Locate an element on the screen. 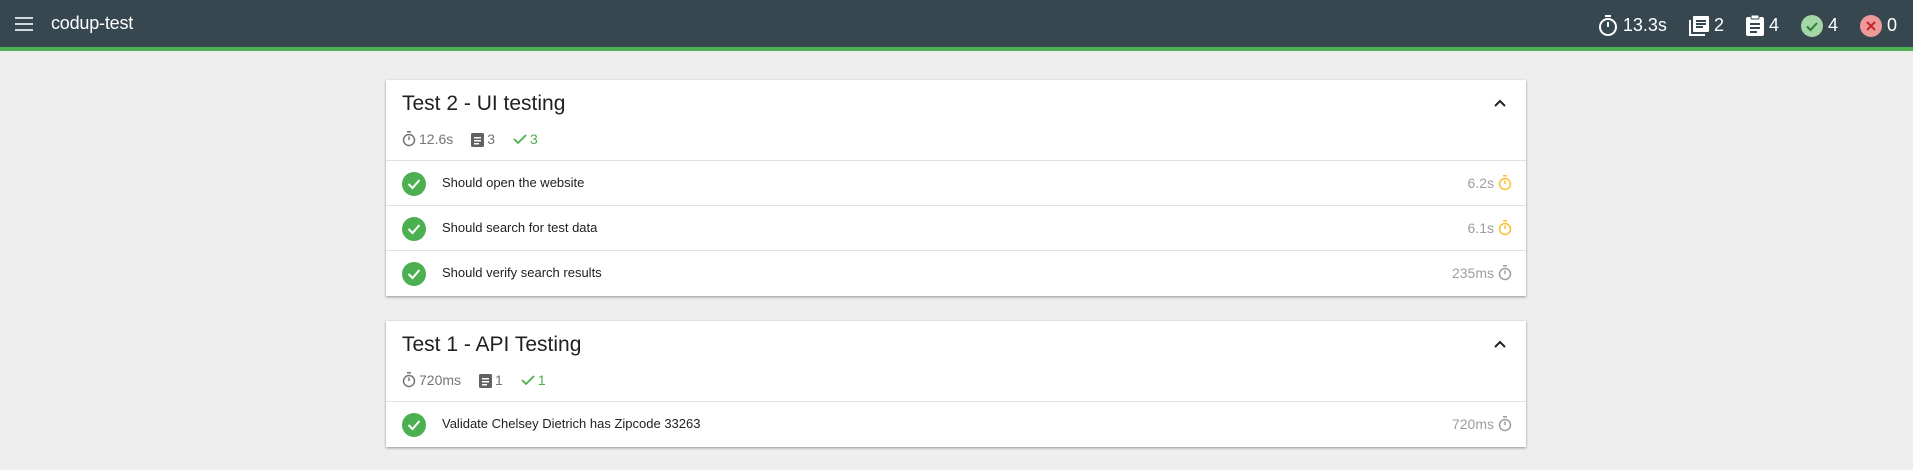 Image resolution: width=1913 pixels, height=470 pixels. test-duration: 235ms is located at coordinates (1482, 273).